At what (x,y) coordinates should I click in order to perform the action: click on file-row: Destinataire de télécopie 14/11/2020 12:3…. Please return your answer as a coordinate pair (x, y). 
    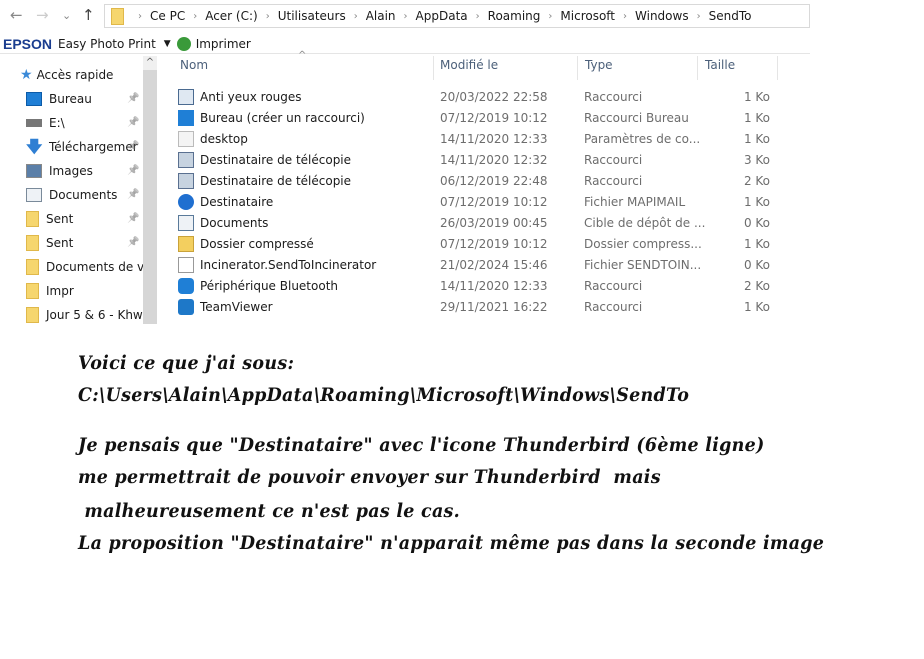
    Looking at the image, I should click on (478, 159).